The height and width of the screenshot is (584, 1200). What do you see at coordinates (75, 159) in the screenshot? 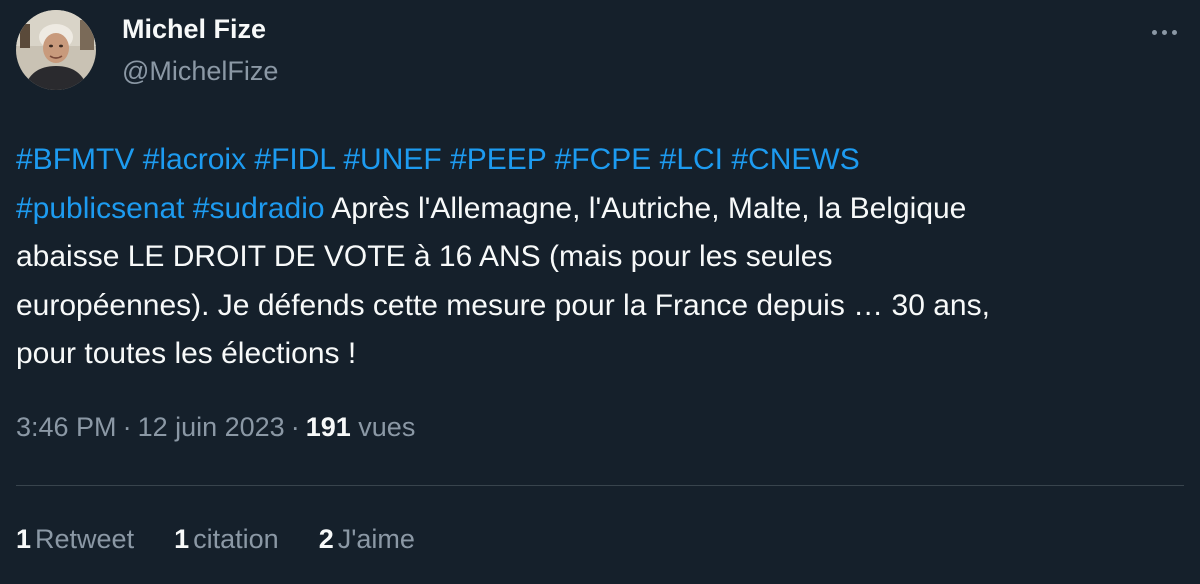
I see `hashtag-link: #BFMTV` at bounding box center [75, 159].